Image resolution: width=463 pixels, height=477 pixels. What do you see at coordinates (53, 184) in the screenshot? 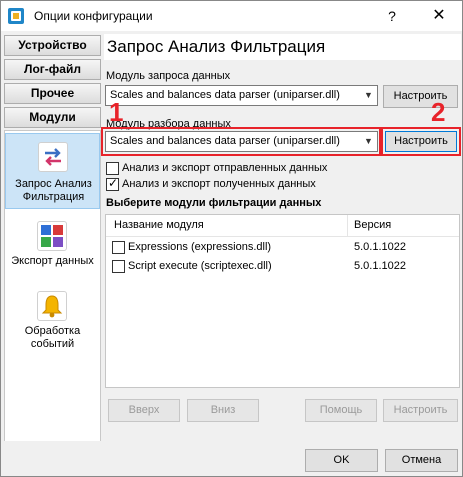
I see `tile-label-line1: Запрос Анализ` at bounding box center [53, 184].